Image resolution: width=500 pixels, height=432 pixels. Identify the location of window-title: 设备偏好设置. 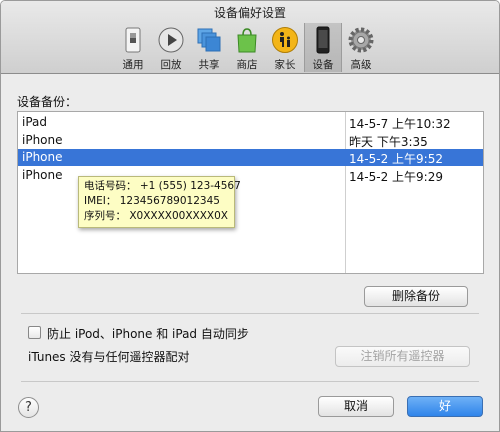
(249, 13).